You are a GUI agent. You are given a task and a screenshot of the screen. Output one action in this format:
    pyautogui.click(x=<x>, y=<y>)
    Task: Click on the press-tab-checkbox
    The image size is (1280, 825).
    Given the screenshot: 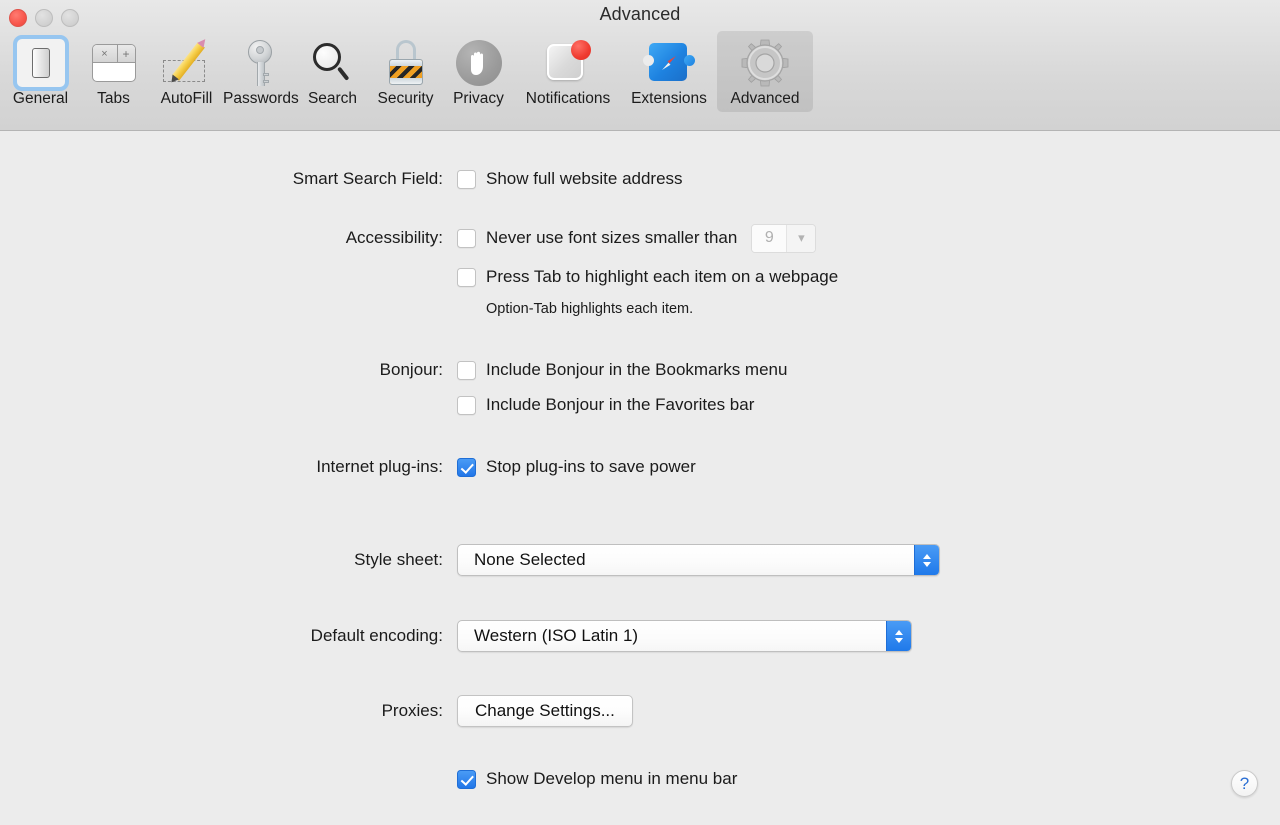 What is the action you would take?
    pyautogui.click(x=466, y=277)
    